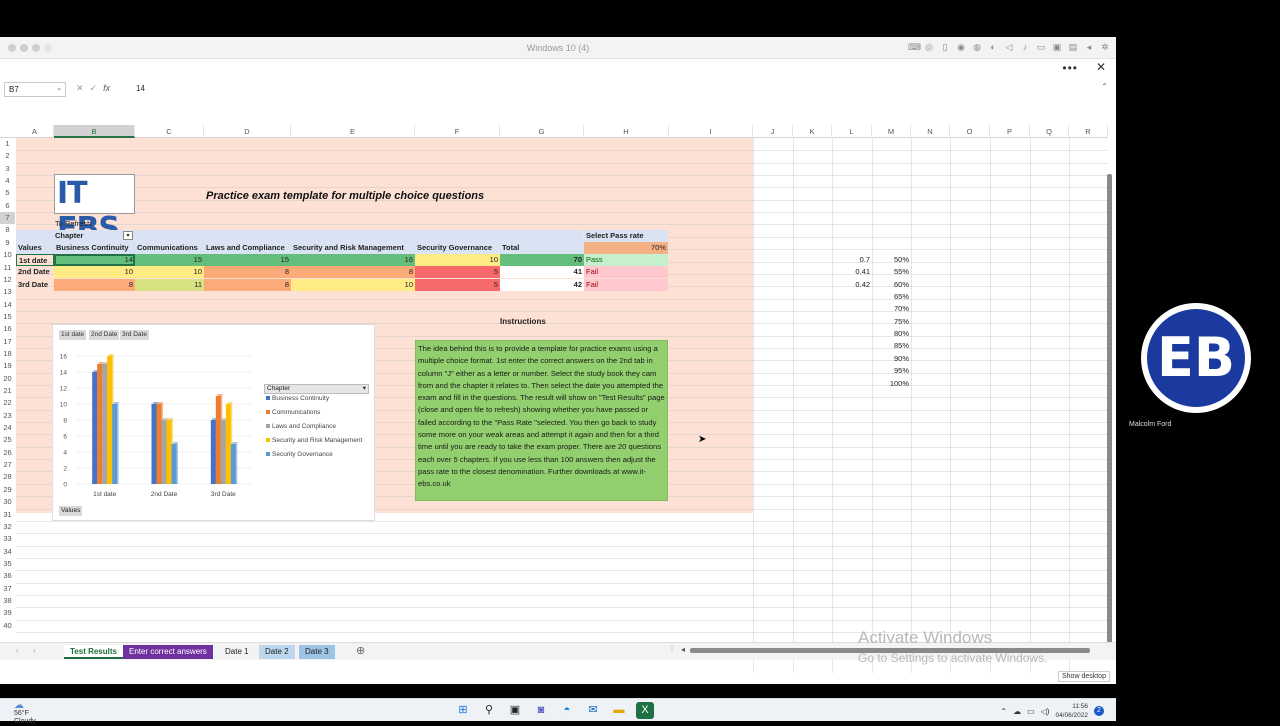 This screenshot has width=1280, height=726. What do you see at coordinates (7, 243) in the screenshot?
I see `row-header: 9` at bounding box center [7, 243].